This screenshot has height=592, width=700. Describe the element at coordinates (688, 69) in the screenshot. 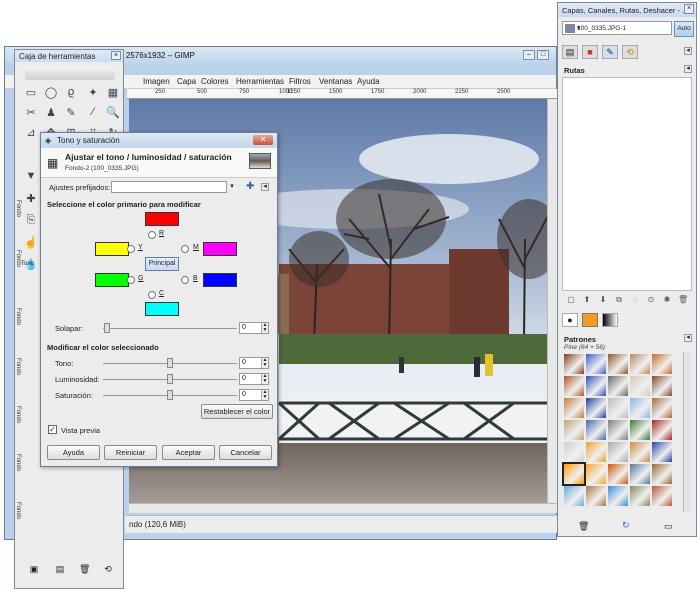

I see `paths-menu-icon: ◂` at that location.